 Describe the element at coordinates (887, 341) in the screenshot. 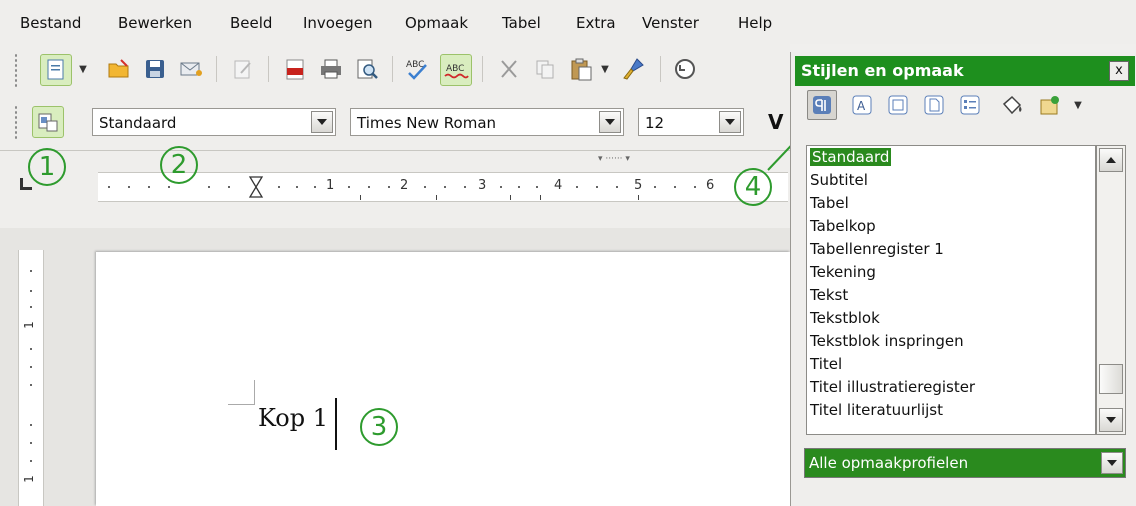

I see `list-item: Tekstblok inspringen` at that location.